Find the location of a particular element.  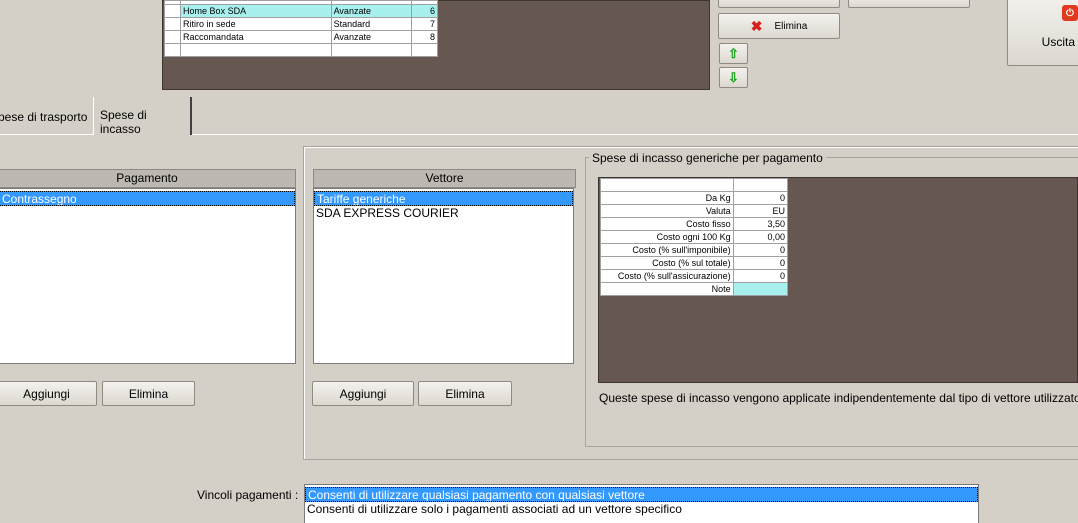

spese-group-title: Spese di incasso generiche per pagamento is located at coordinates (707, 158).